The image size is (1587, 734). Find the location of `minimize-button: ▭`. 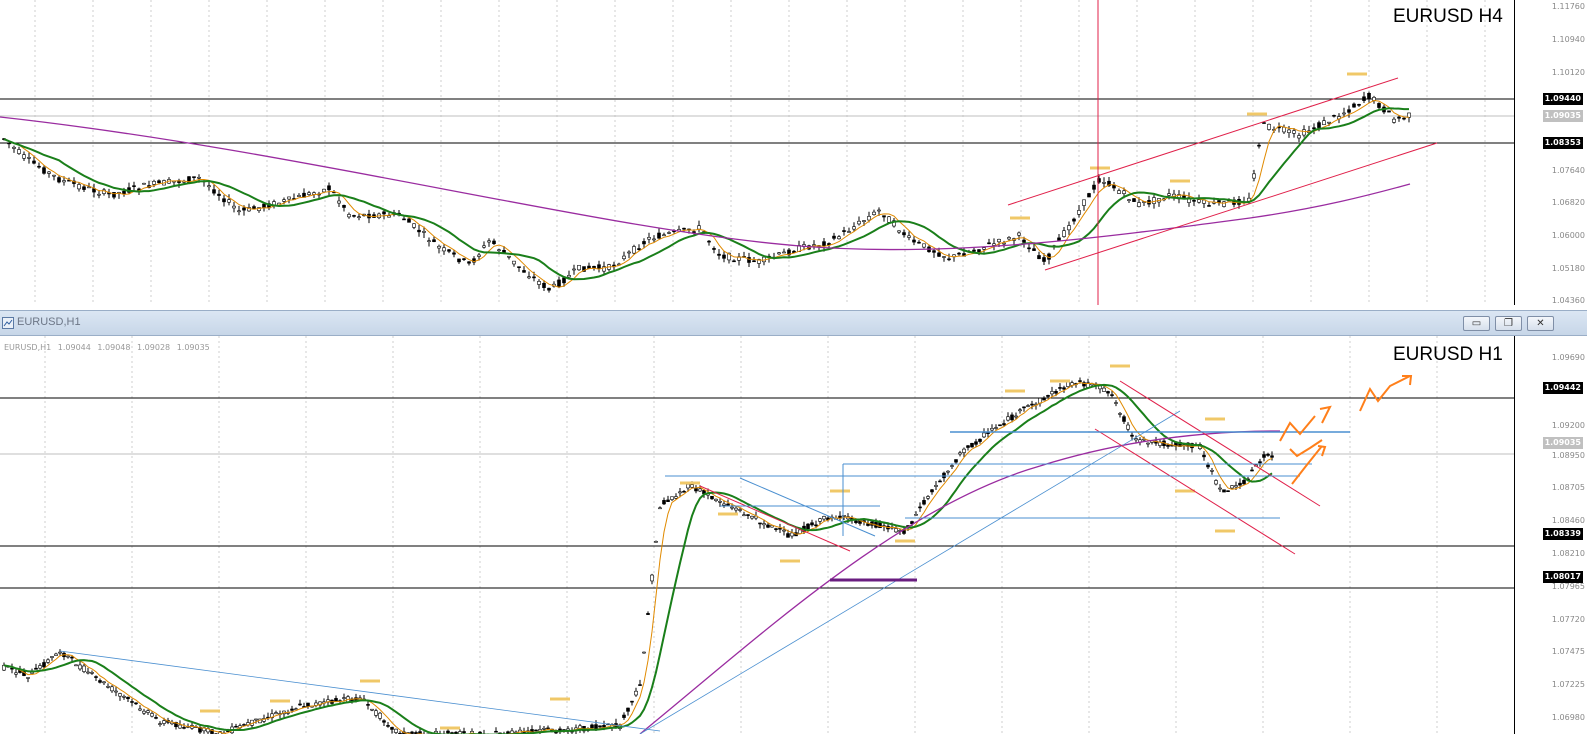

minimize-button: ▭ is located at coordinates (1476, 323).